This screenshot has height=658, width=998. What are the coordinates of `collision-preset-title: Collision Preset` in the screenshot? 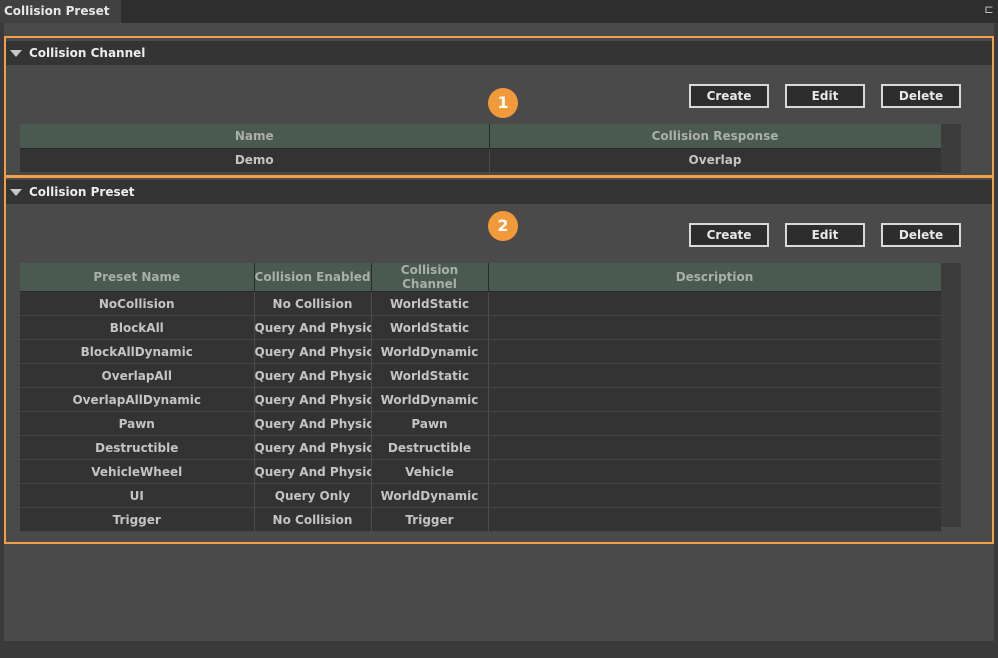 It's located at (82, 192).